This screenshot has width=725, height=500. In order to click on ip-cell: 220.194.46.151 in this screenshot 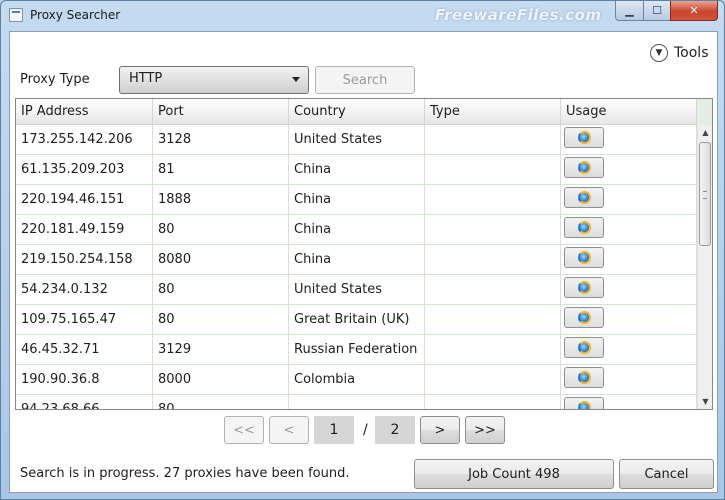, I will do `click(84, 200)`.